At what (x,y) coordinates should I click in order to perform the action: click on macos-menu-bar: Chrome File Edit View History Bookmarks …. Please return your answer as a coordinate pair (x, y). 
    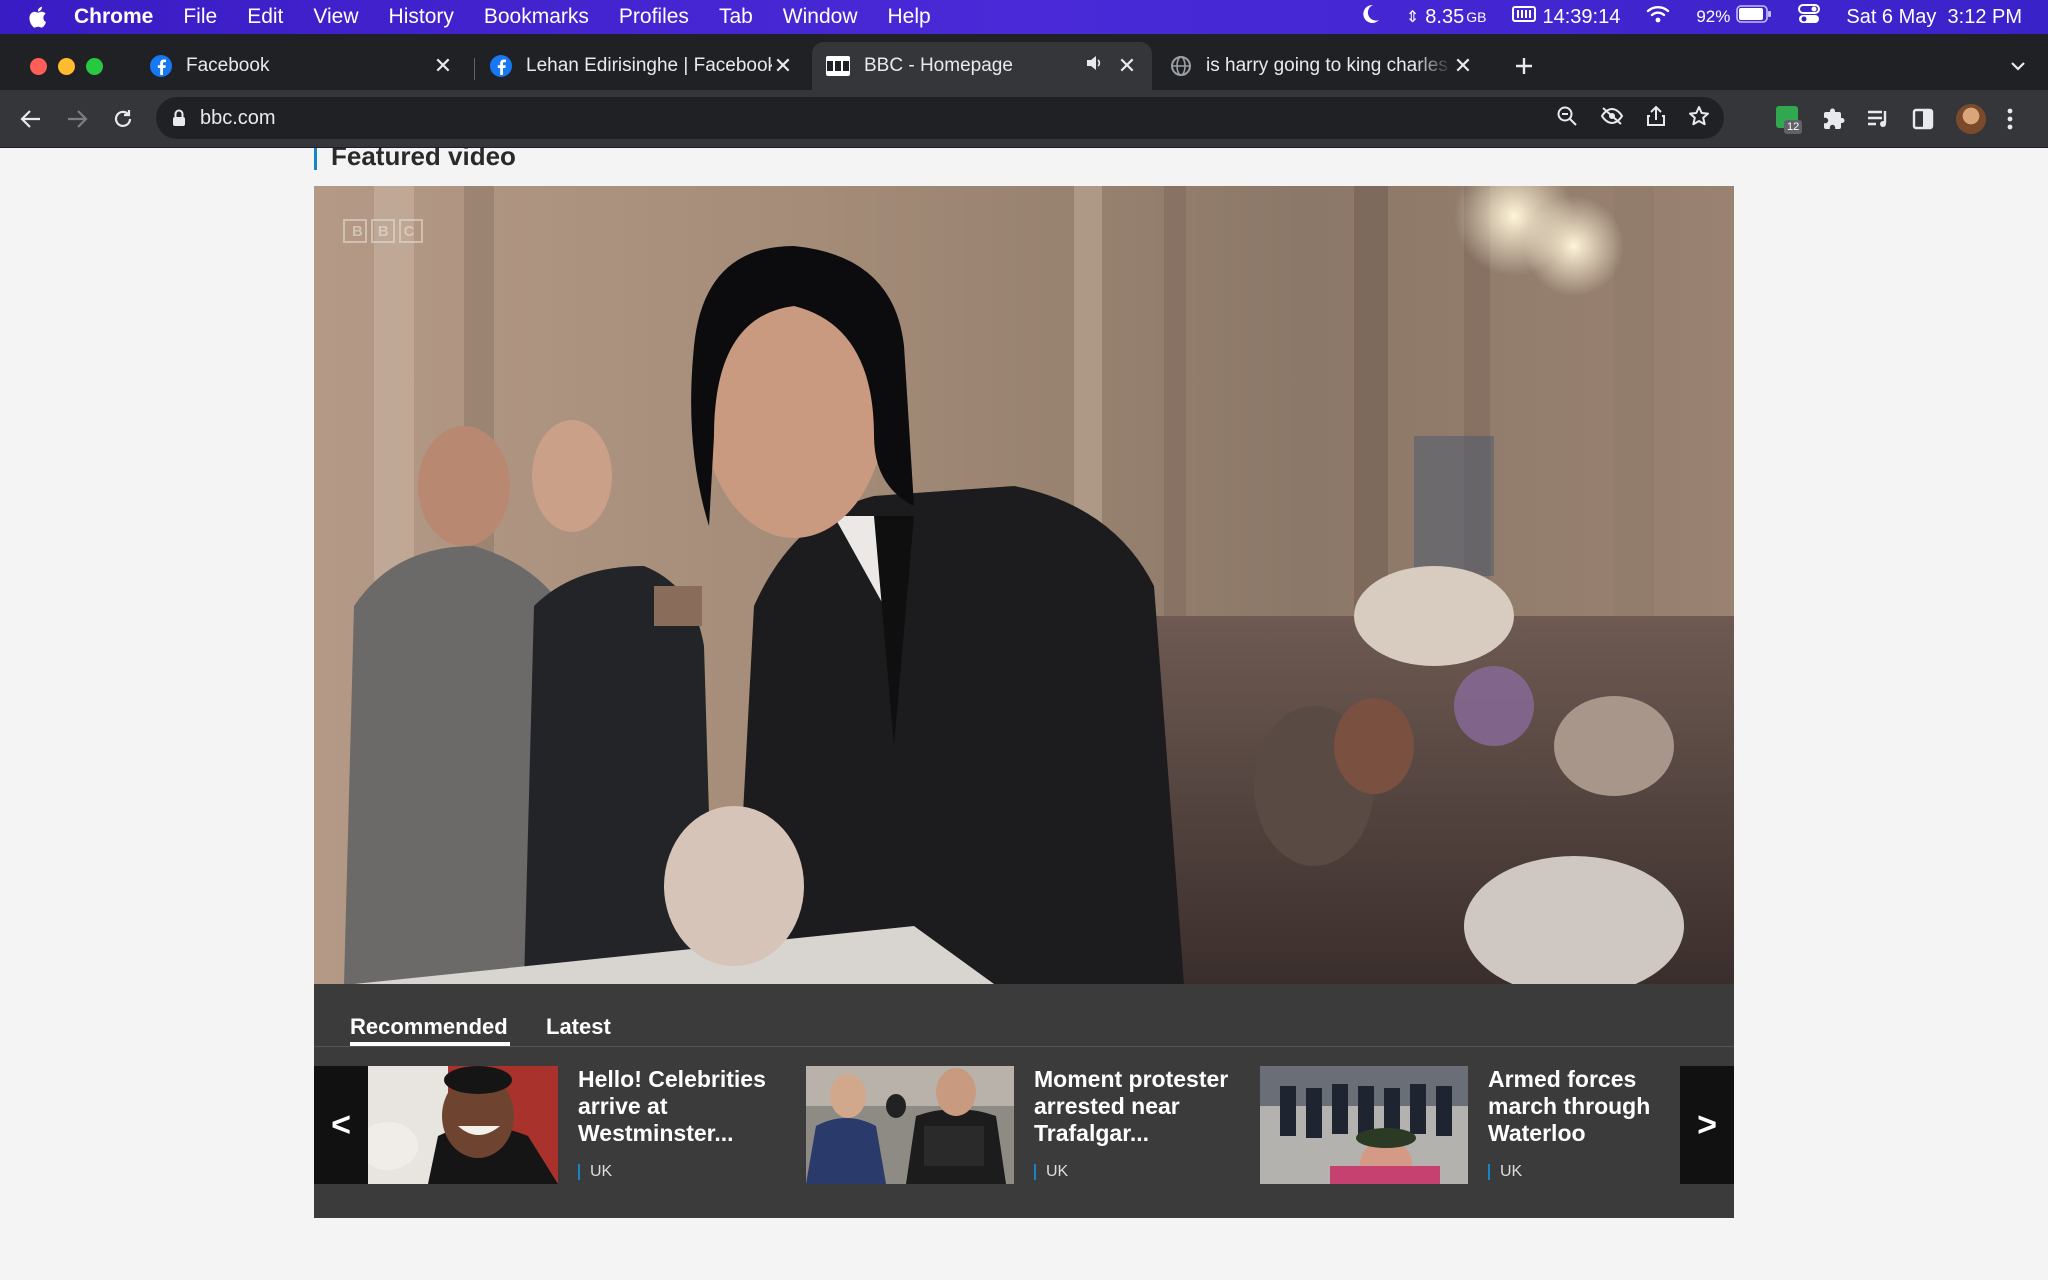
    Looking at the image, I should click on (1024, 17).